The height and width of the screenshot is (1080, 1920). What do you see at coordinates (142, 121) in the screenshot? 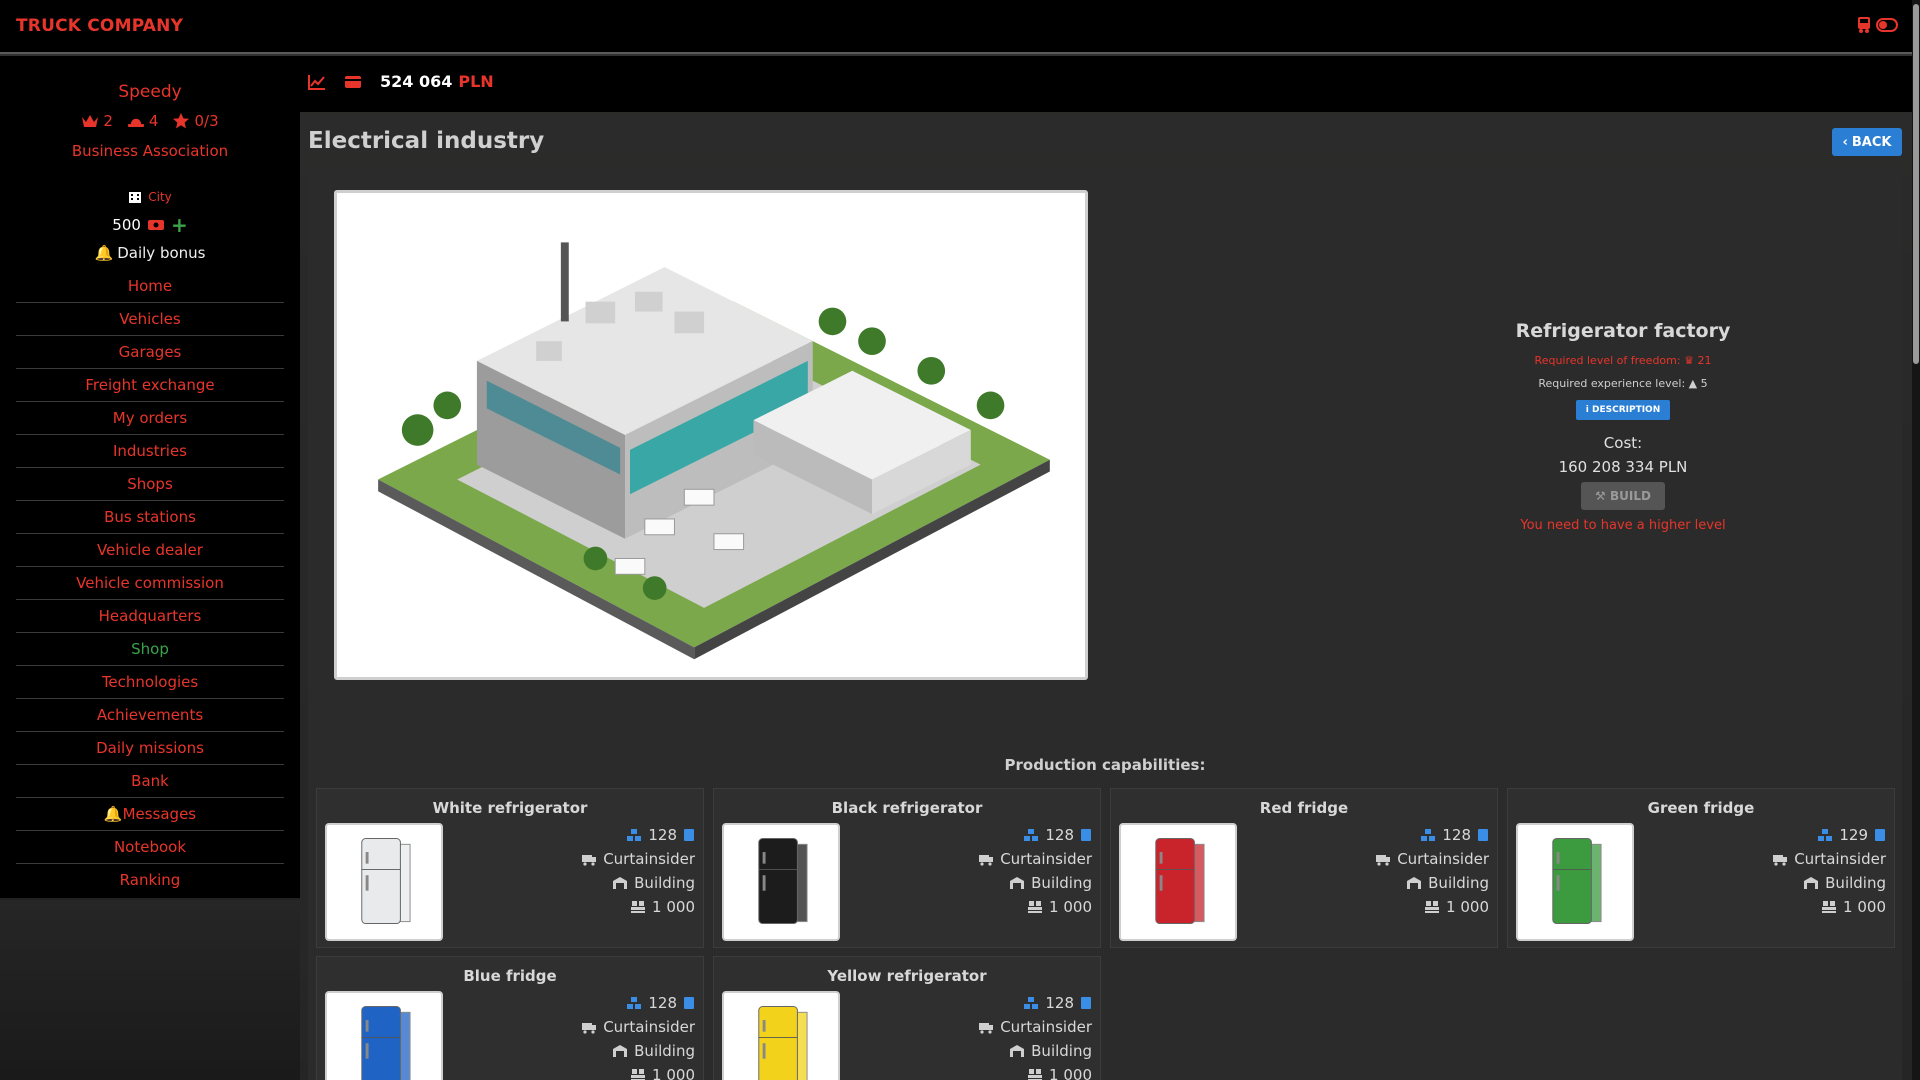
I see `experience-level: 4` at bounding box center [142, 121].